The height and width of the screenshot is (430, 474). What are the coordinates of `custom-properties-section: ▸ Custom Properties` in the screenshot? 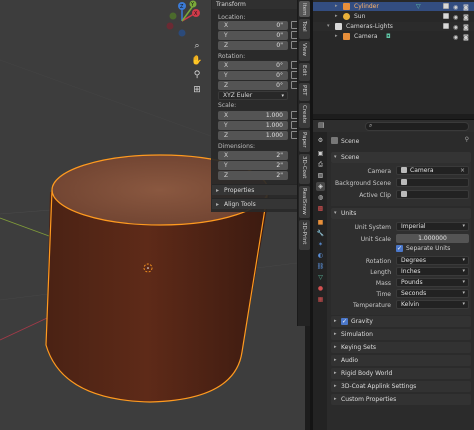 It's located at (401, 399).